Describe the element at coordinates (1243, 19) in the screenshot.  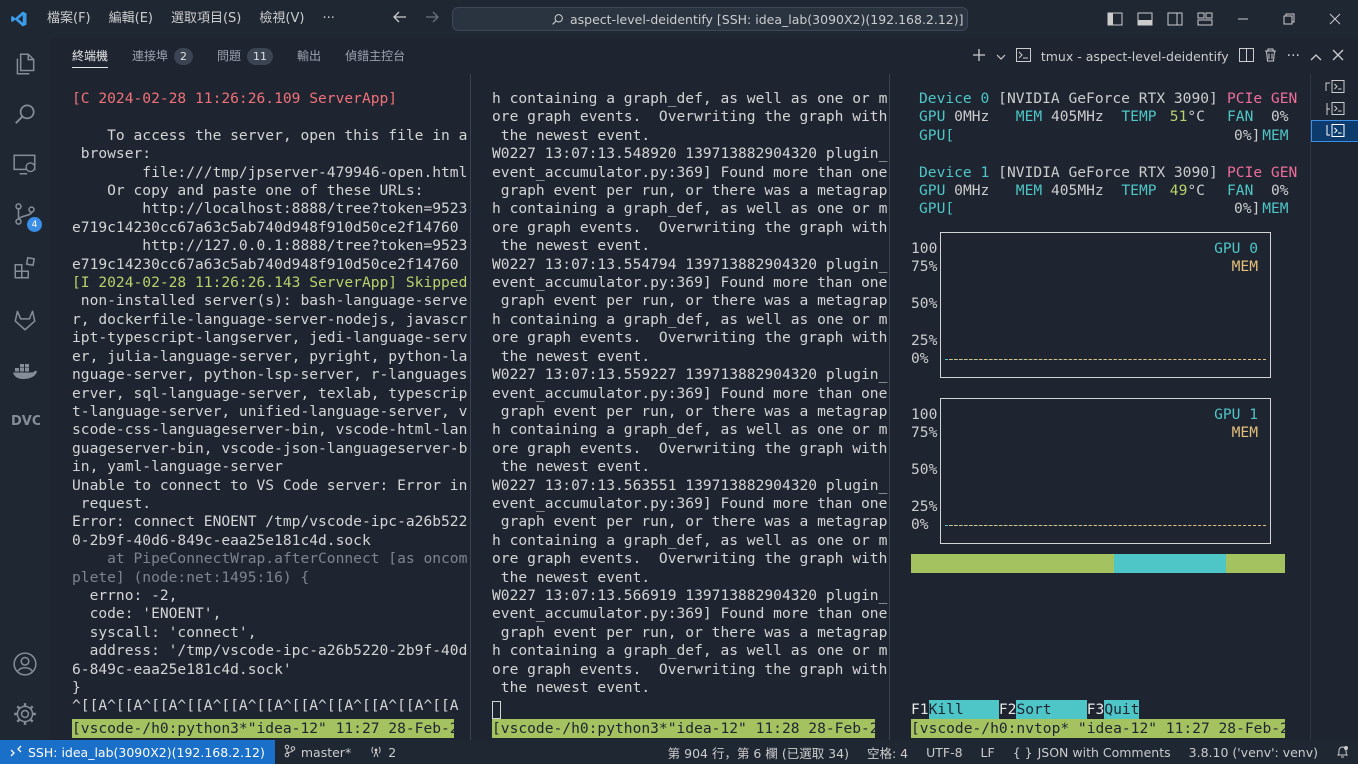
I see `minimize-icon` at that location.